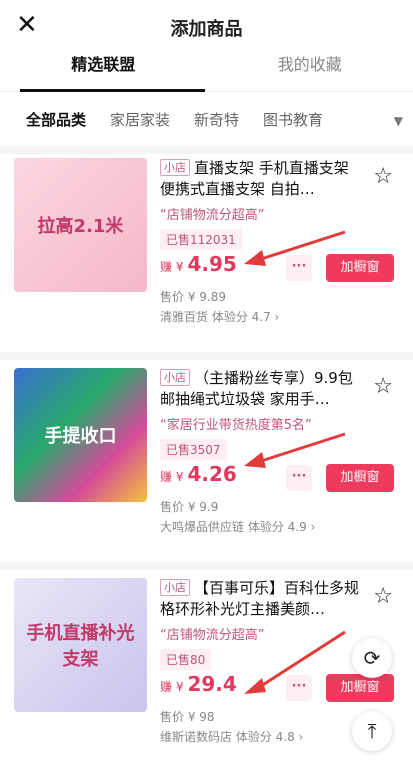 This screenshot has height=780, width=413. What do you see at coordinates (233, 527) in the screenshot?
I see `shop-name: 大鸣爆品供应链 体验分 4.9` at bounding box center [233, 527].